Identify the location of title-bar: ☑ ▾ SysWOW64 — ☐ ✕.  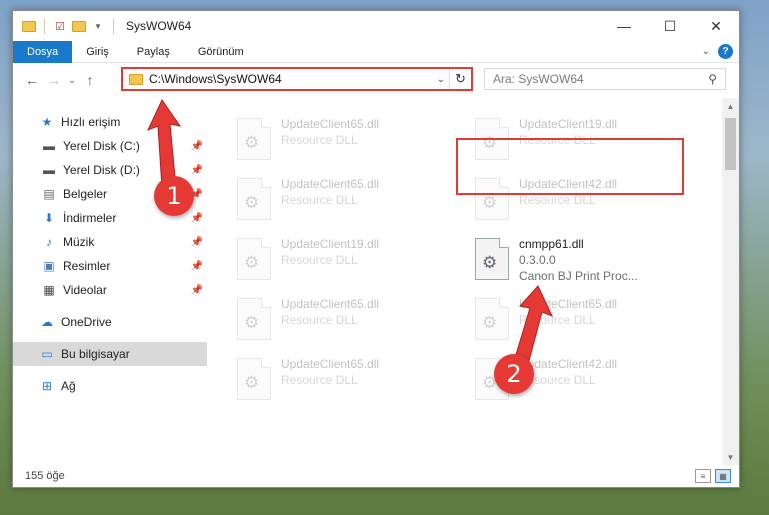
(376, 26).